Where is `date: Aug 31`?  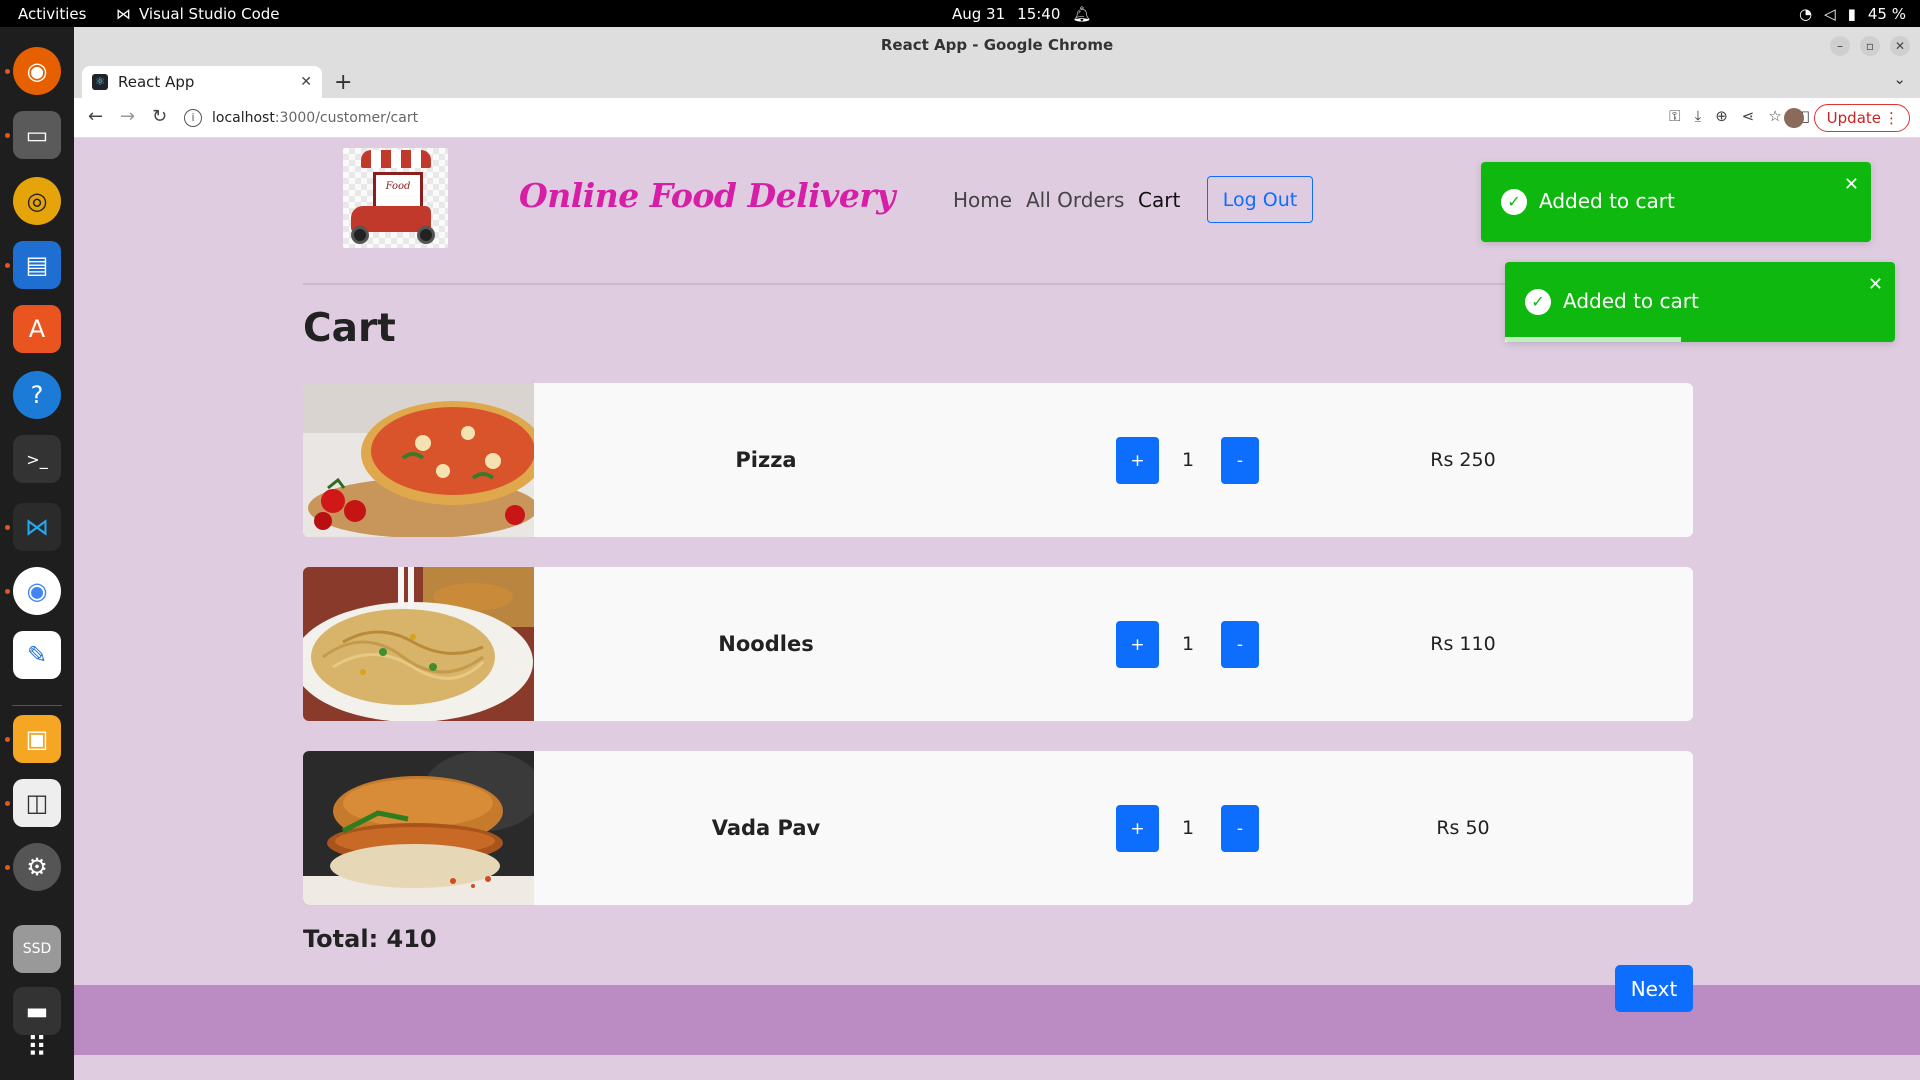 date: Aug 31 is located at coordinates (979, 14).